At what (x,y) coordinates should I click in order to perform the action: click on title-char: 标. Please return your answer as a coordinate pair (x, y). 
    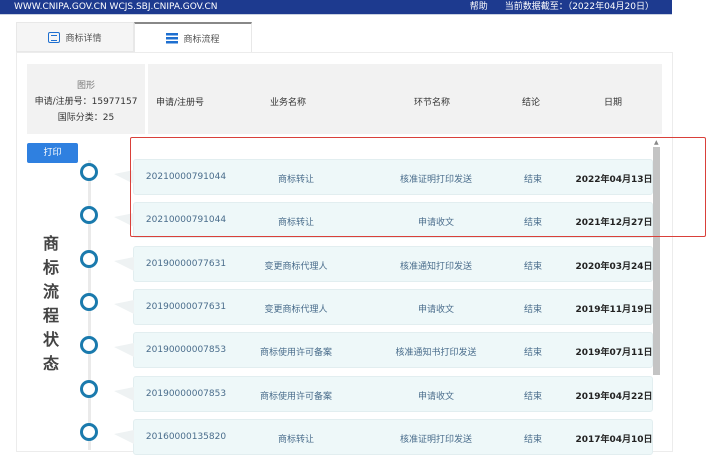
    Looking at the image, I should click on (50, 267).